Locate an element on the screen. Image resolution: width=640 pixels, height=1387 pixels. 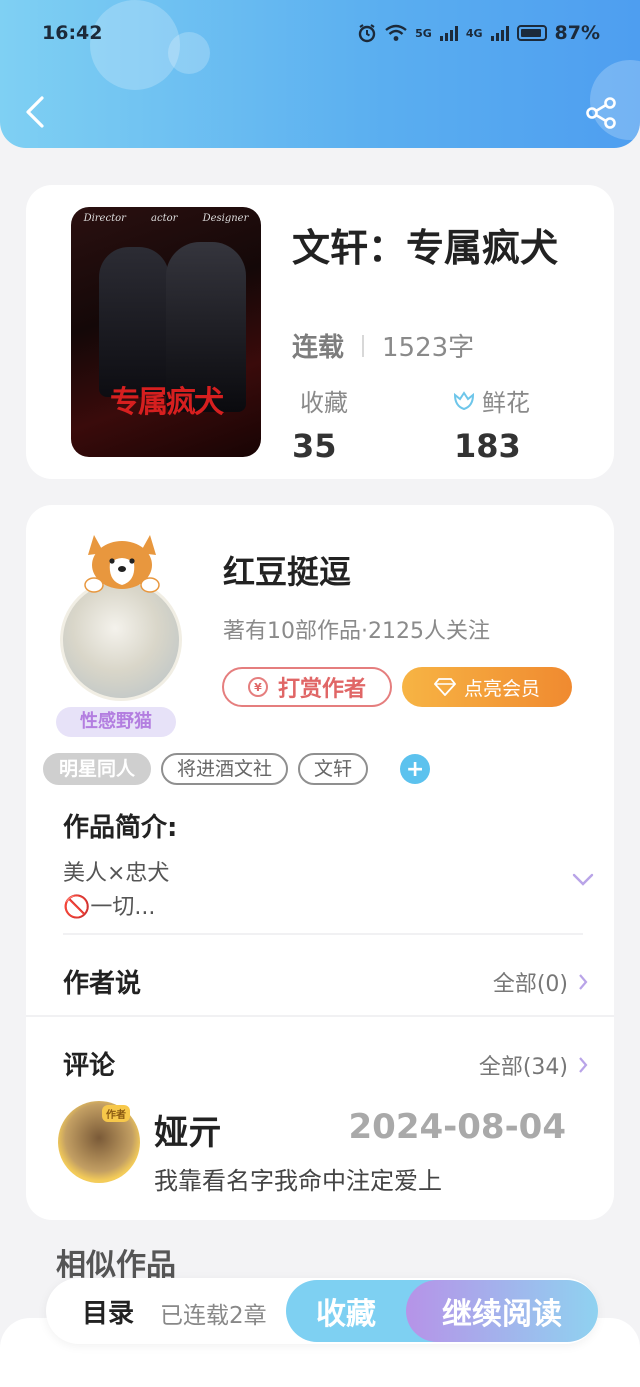
stat-flowers-value: 183 is located at coordinates (487, 446).